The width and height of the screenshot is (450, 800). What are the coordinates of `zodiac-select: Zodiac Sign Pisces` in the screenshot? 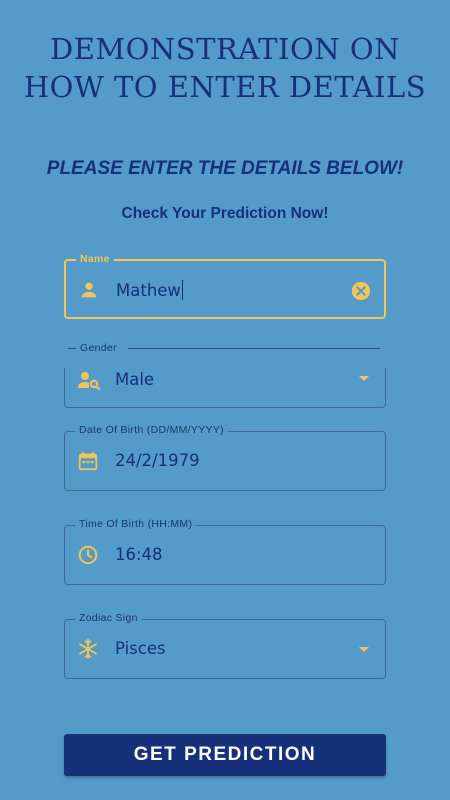 It's located at (225, 645).